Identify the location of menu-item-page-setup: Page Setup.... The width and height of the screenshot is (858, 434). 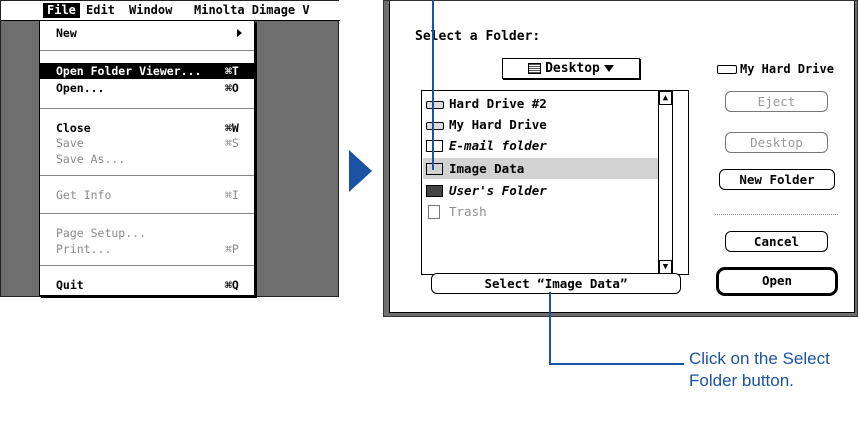
(101, 233).